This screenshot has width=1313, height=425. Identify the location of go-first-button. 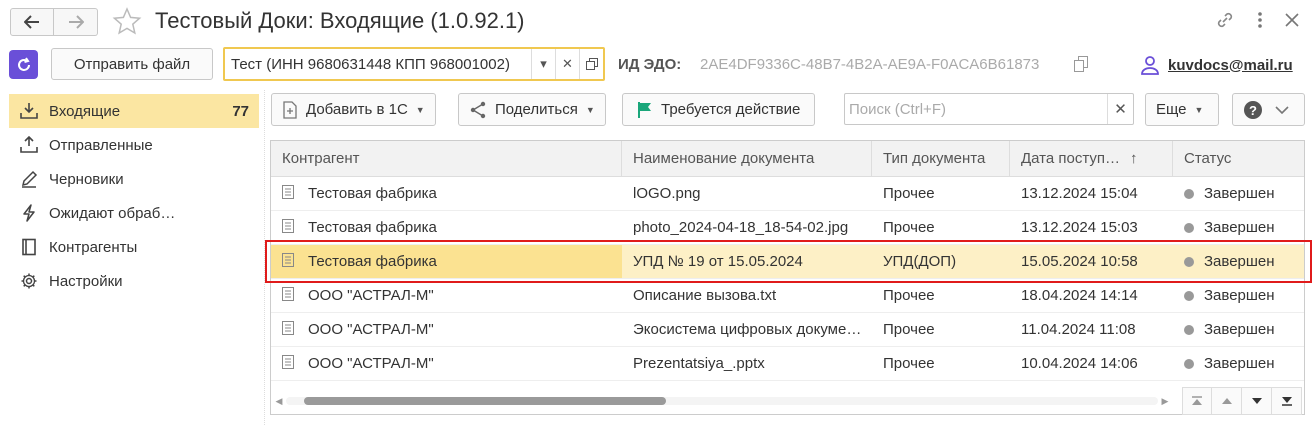
(1197, 401).